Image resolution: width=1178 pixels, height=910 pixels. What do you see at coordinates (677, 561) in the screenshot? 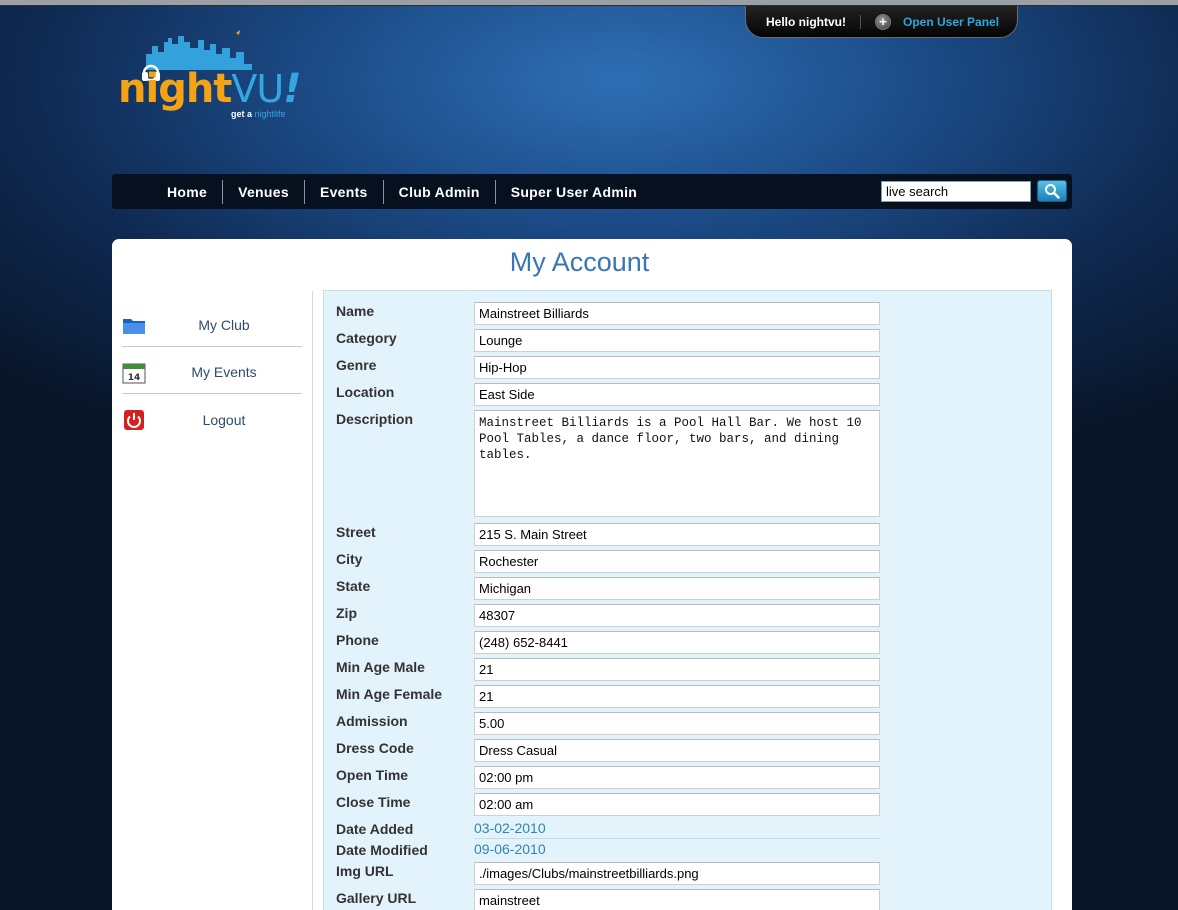
I see `city-field: Rochester` at bounding box center [677, 561].